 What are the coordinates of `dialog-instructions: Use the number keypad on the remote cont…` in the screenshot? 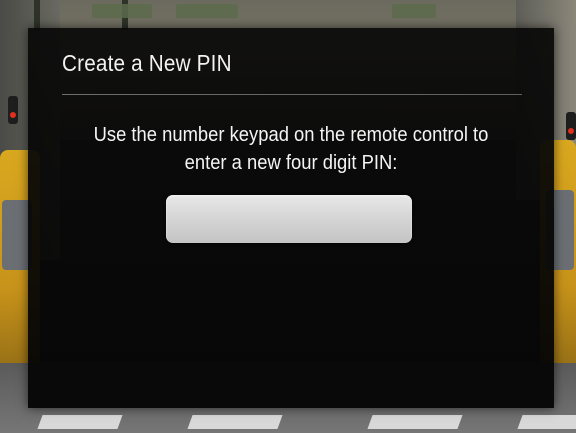 It's located at (291, 149).